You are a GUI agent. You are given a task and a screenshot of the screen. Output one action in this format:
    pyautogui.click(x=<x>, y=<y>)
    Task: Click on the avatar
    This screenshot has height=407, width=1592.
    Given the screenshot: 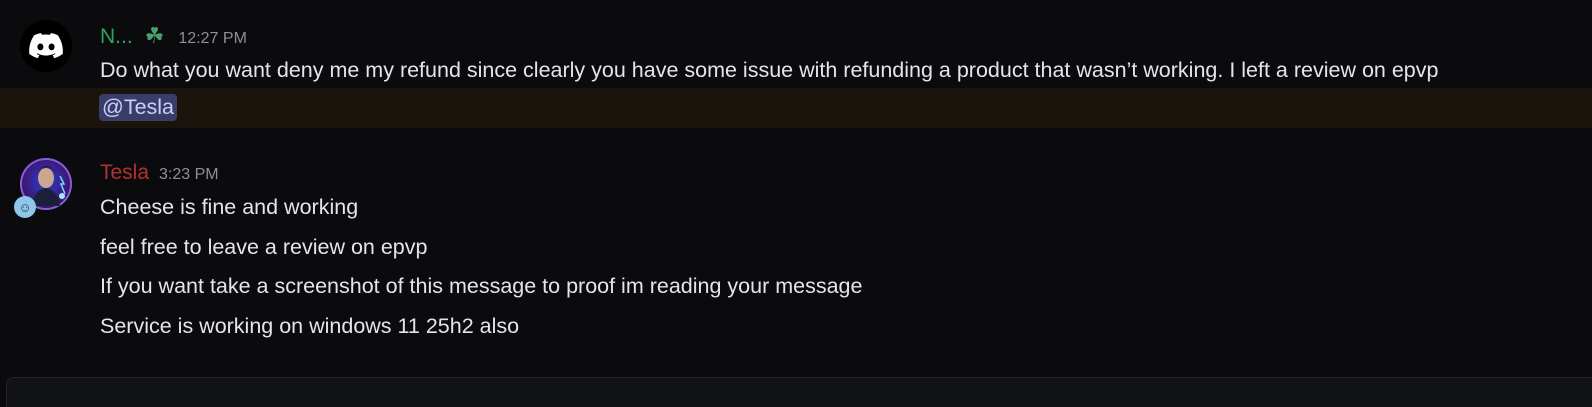 What is the action you would take?
    pyautogui.click(x=46, y=46)
    